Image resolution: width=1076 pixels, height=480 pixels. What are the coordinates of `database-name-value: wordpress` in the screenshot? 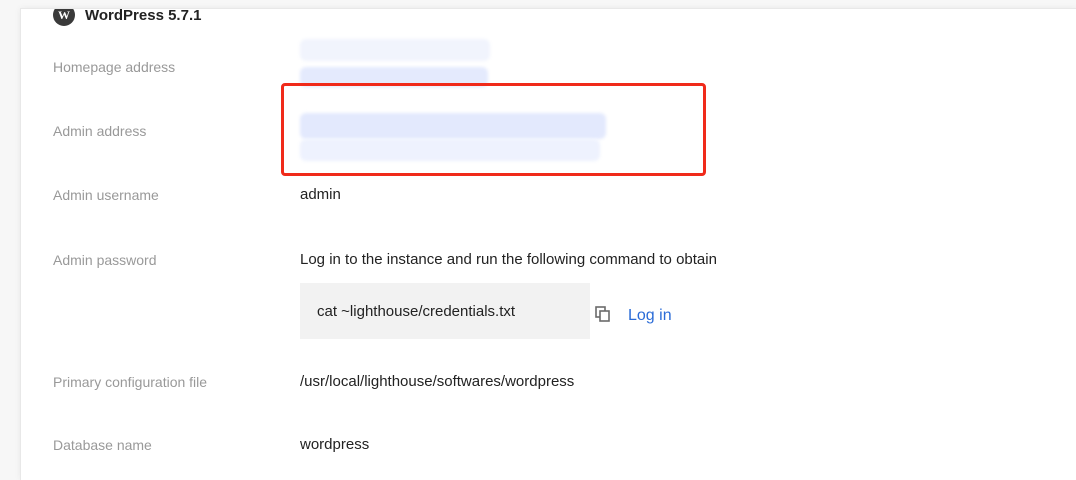 It's located at (335, 444).